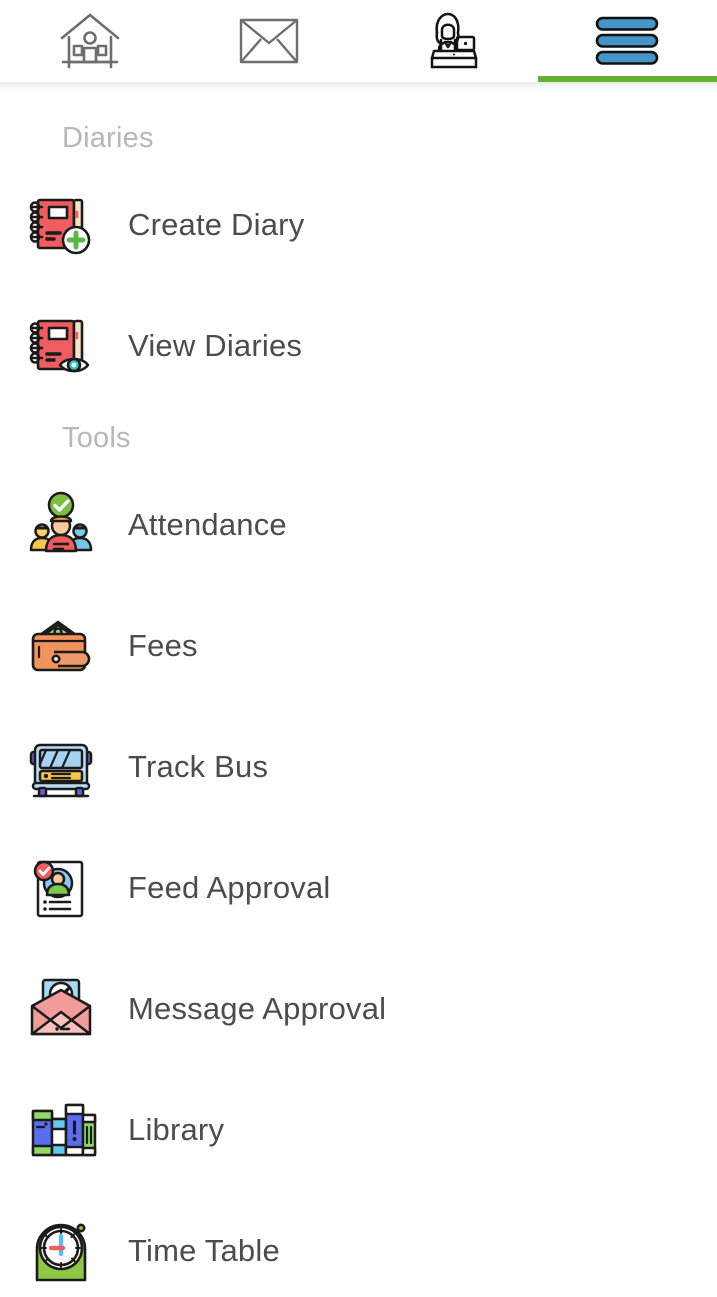 This screenshot has width=717, height=1297. What do you see at coordinates (448, 79) in the screenshot?
I see `tab-teacher-indicator` at bounding box center [448, 79].